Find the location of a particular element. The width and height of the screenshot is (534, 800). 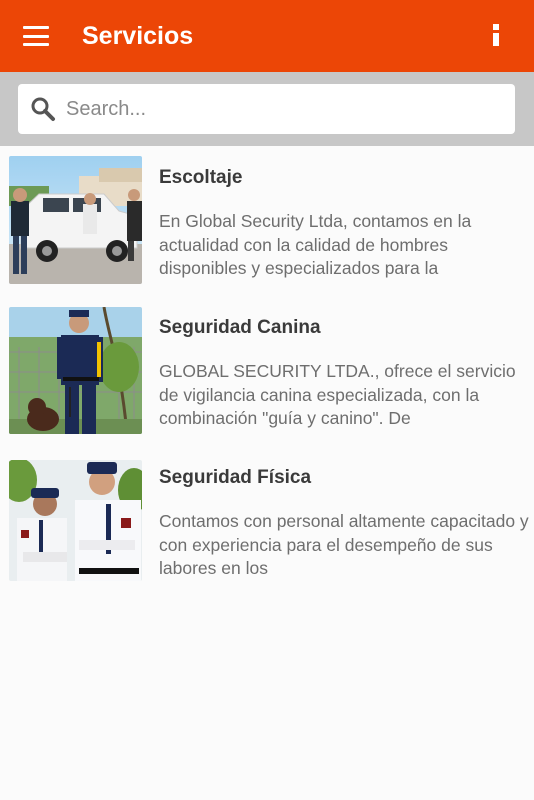

item-title: Seguridad Canina is located at coordinates (240, 327).